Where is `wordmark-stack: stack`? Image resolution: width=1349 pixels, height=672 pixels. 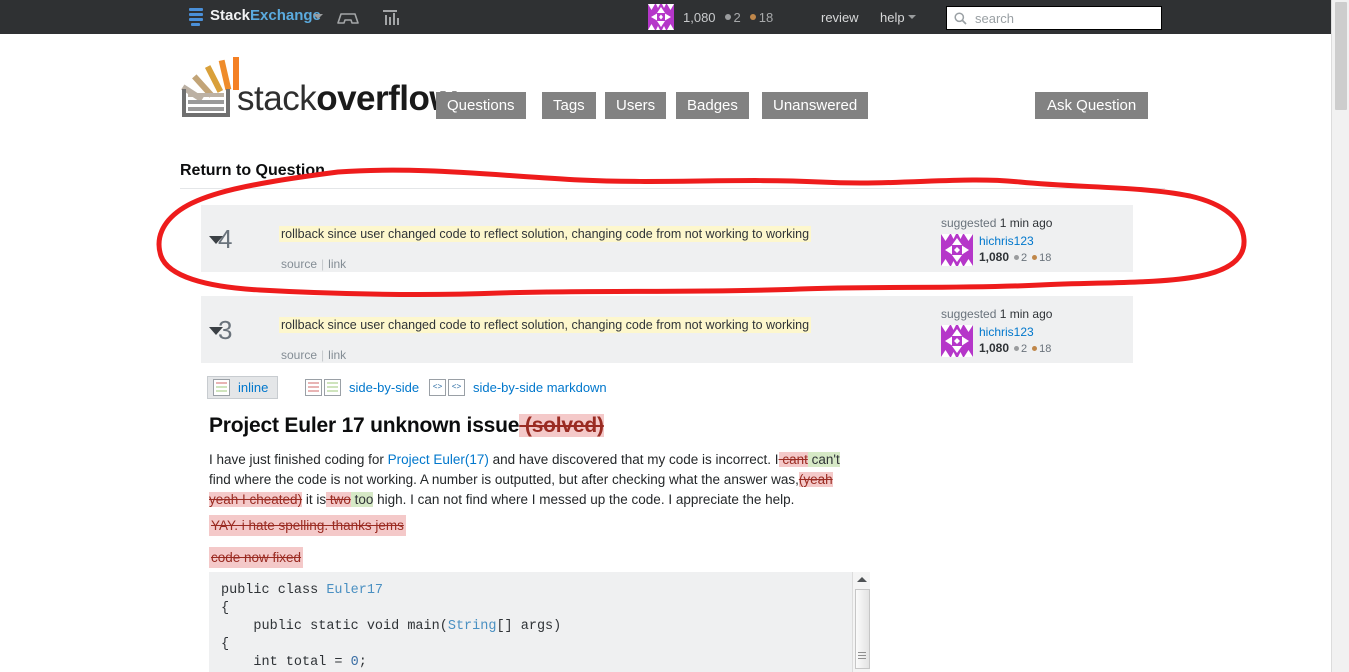
wordmark-stack: stack is located at coordinates (277, 98).